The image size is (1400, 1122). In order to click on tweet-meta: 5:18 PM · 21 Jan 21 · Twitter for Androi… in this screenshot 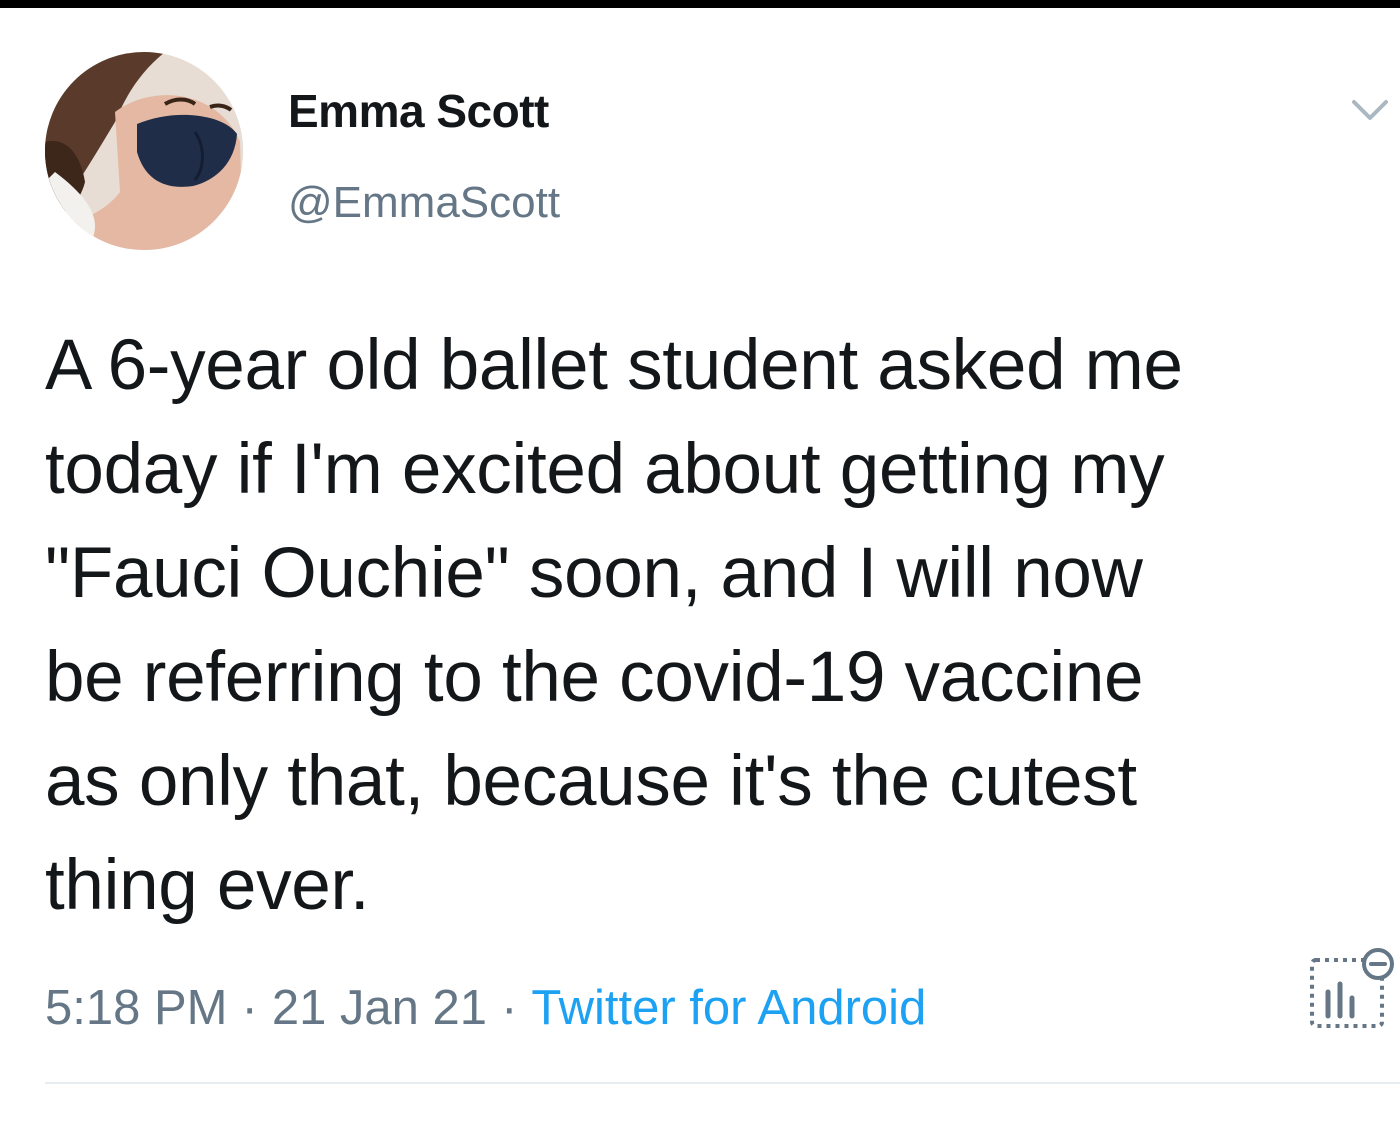, I will do `click(485, 1008)`.